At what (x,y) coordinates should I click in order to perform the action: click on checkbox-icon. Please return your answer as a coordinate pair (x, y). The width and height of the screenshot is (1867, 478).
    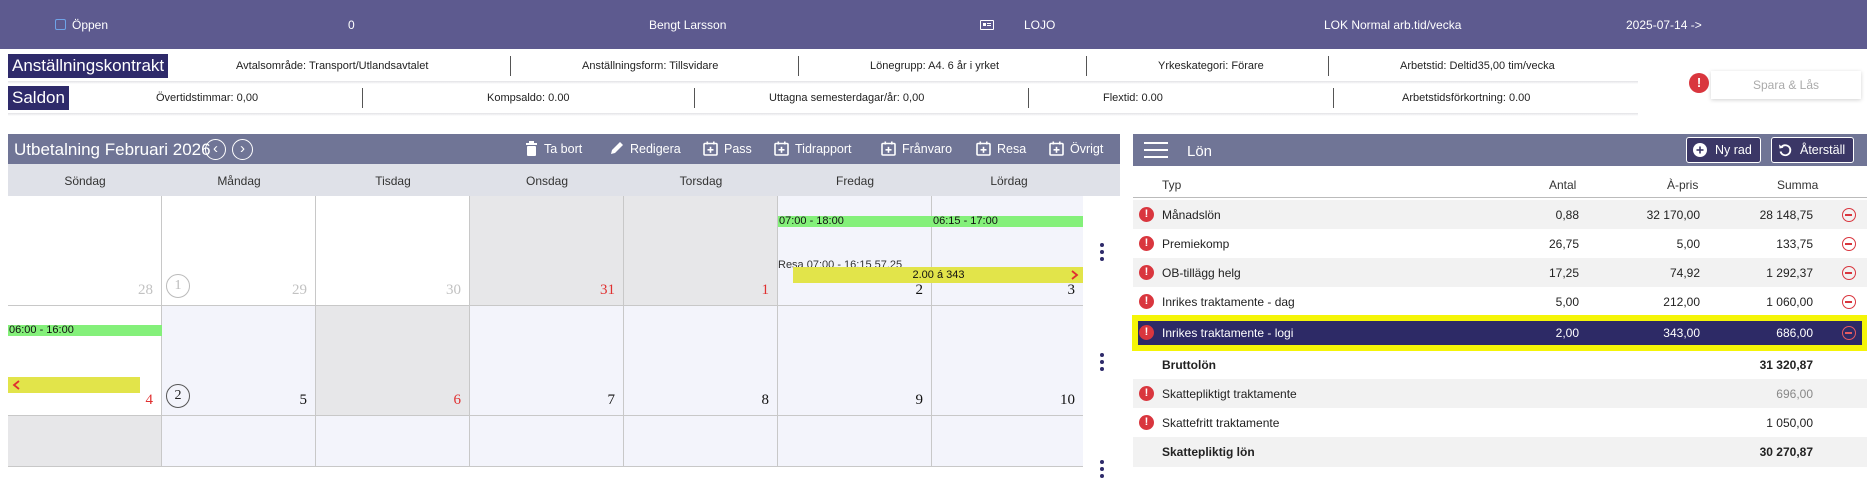
    Looking at the image, I should click on (60, 24).